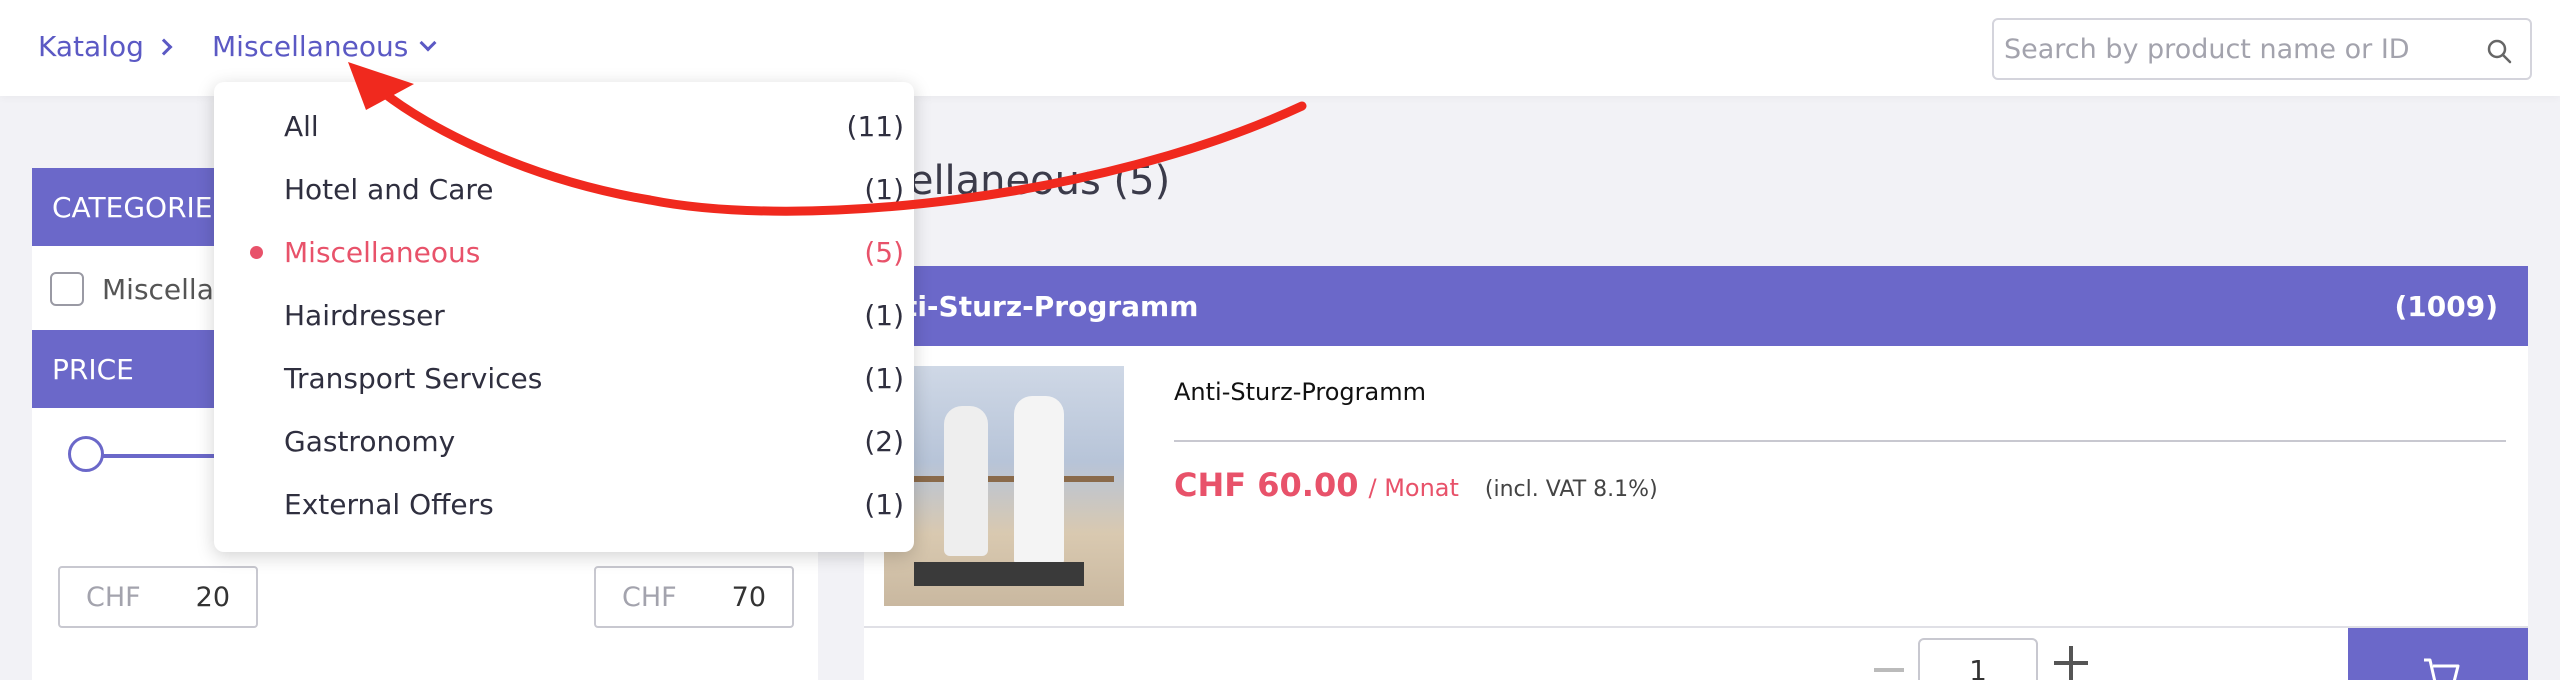 The height and width of the screenshot is (680, 2560). I want to click on price-max-currency: CHF, so click(649, 597).